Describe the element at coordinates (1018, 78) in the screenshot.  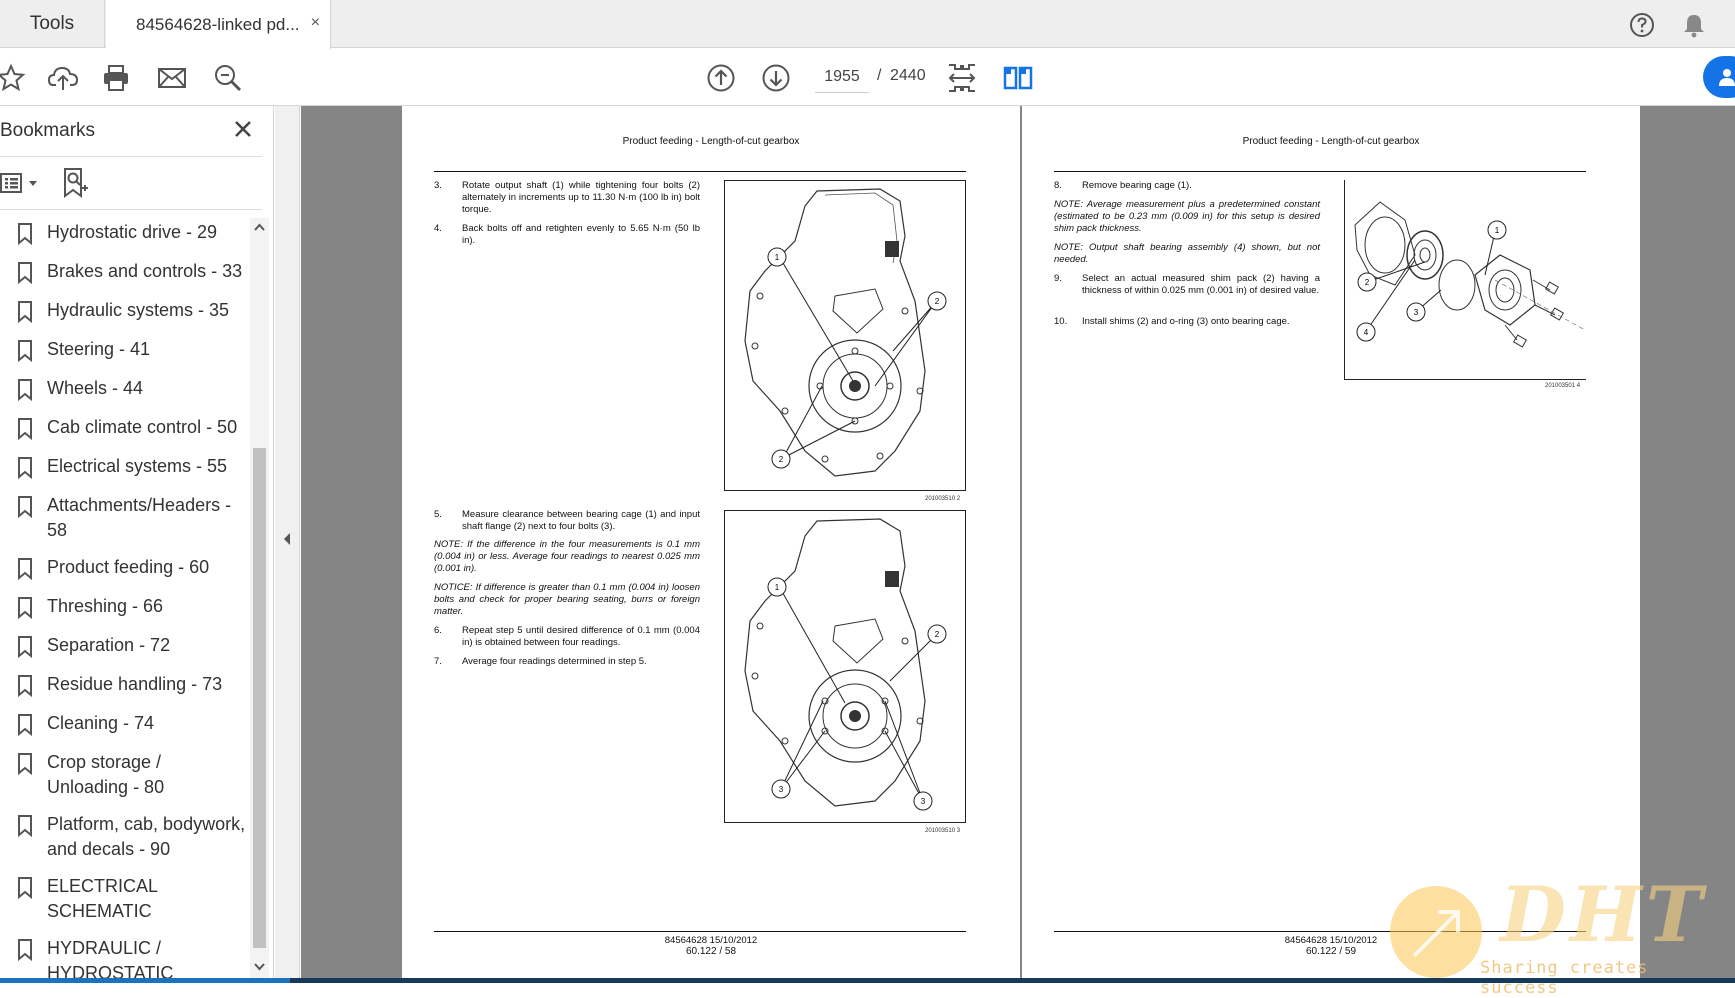
I see `two-page-view-icon` at that location.